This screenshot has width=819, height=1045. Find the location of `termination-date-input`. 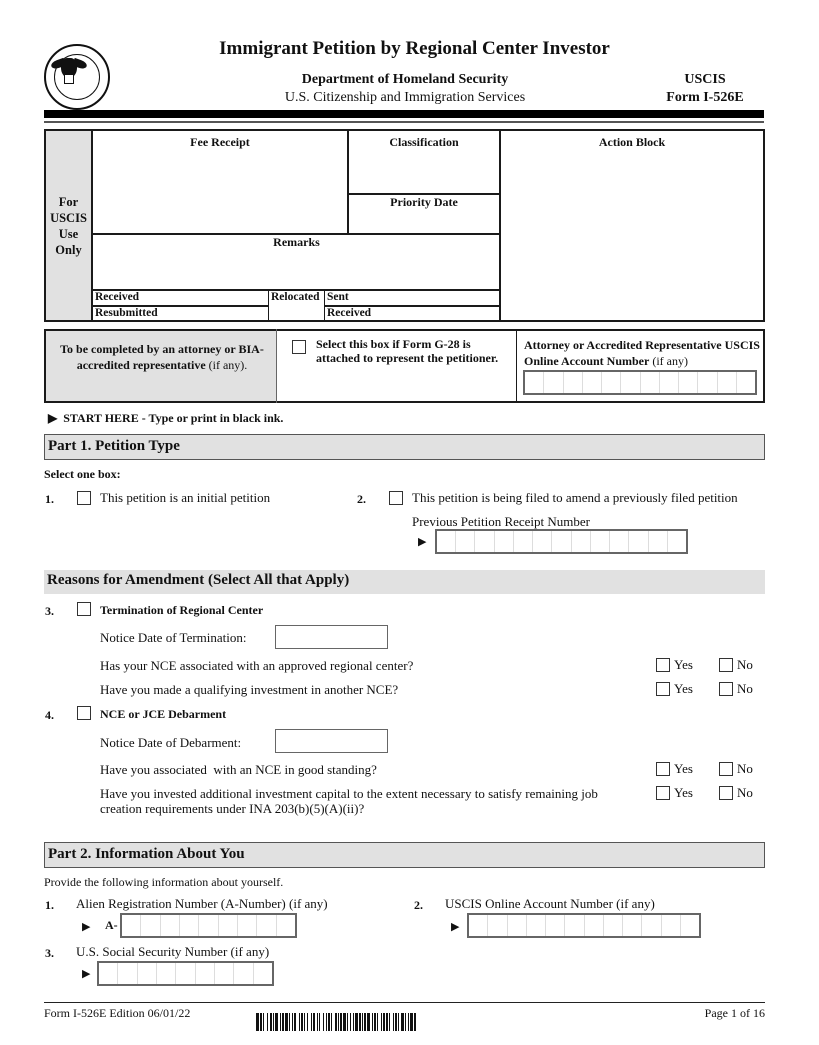

termination-date-input is located at coordinates (331, 637).